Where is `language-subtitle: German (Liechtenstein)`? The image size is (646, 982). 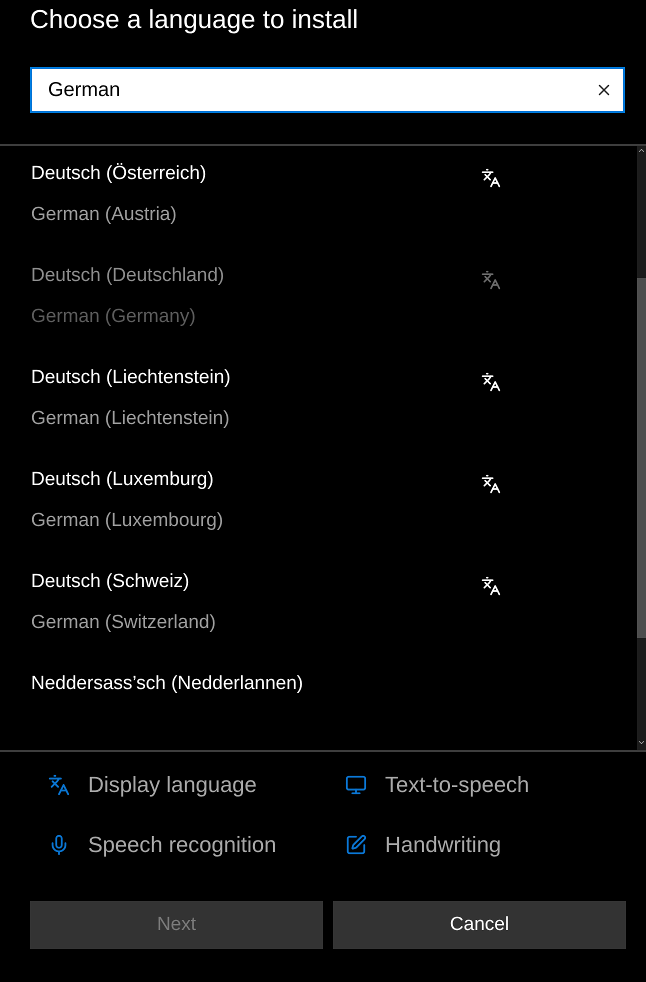
language-subtitle: German (Liechtenstein) is located at coordinates (131, 419).